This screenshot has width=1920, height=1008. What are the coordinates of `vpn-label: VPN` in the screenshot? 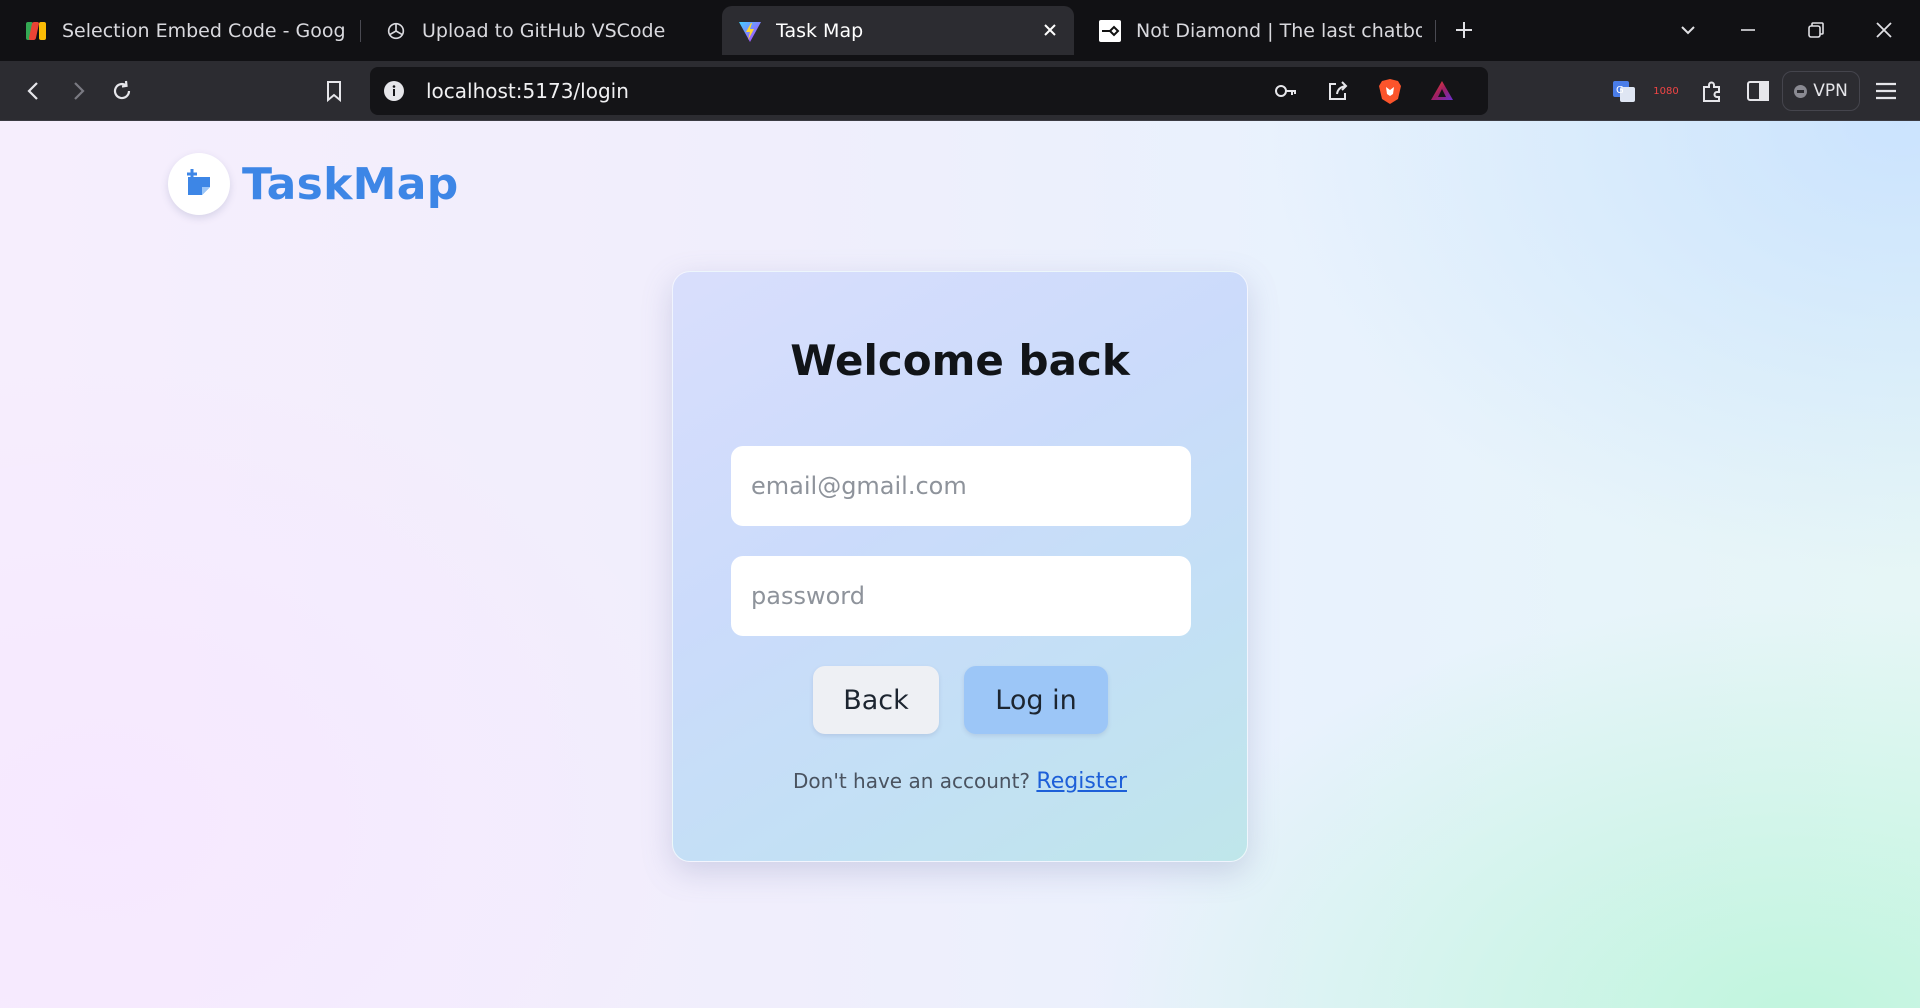 It's located at (1830, 91).